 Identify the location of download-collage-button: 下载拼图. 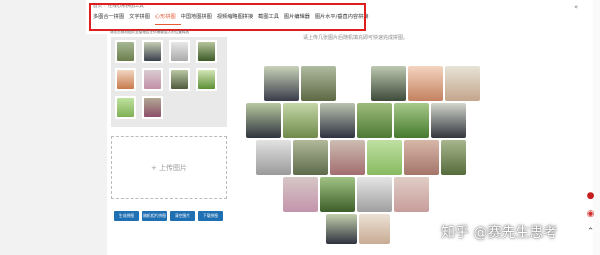
(210, 216).